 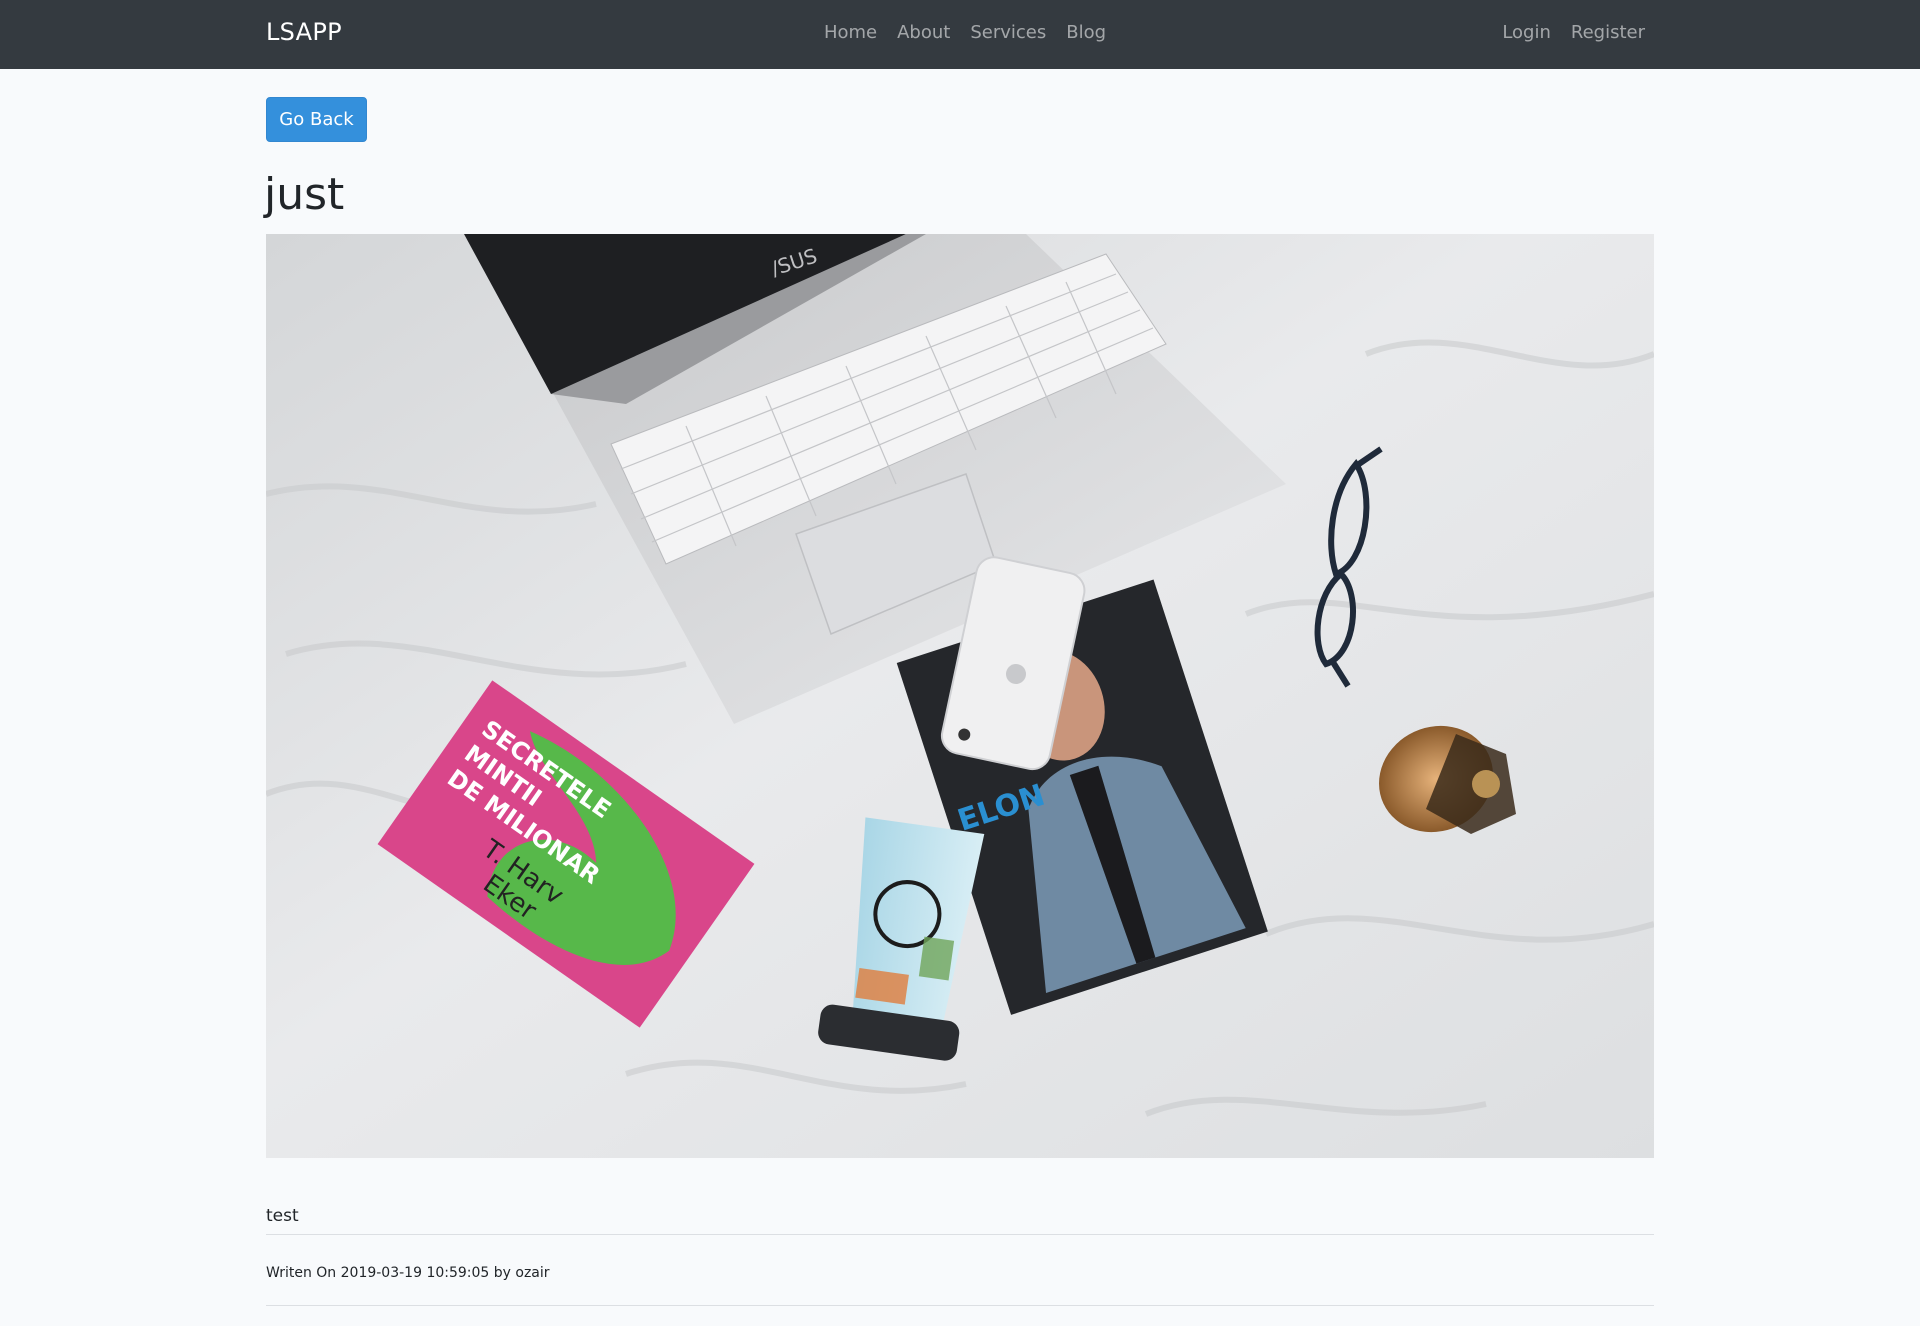 I want to click on nav-blog-link: Blog, so click(x=1086, y=32).